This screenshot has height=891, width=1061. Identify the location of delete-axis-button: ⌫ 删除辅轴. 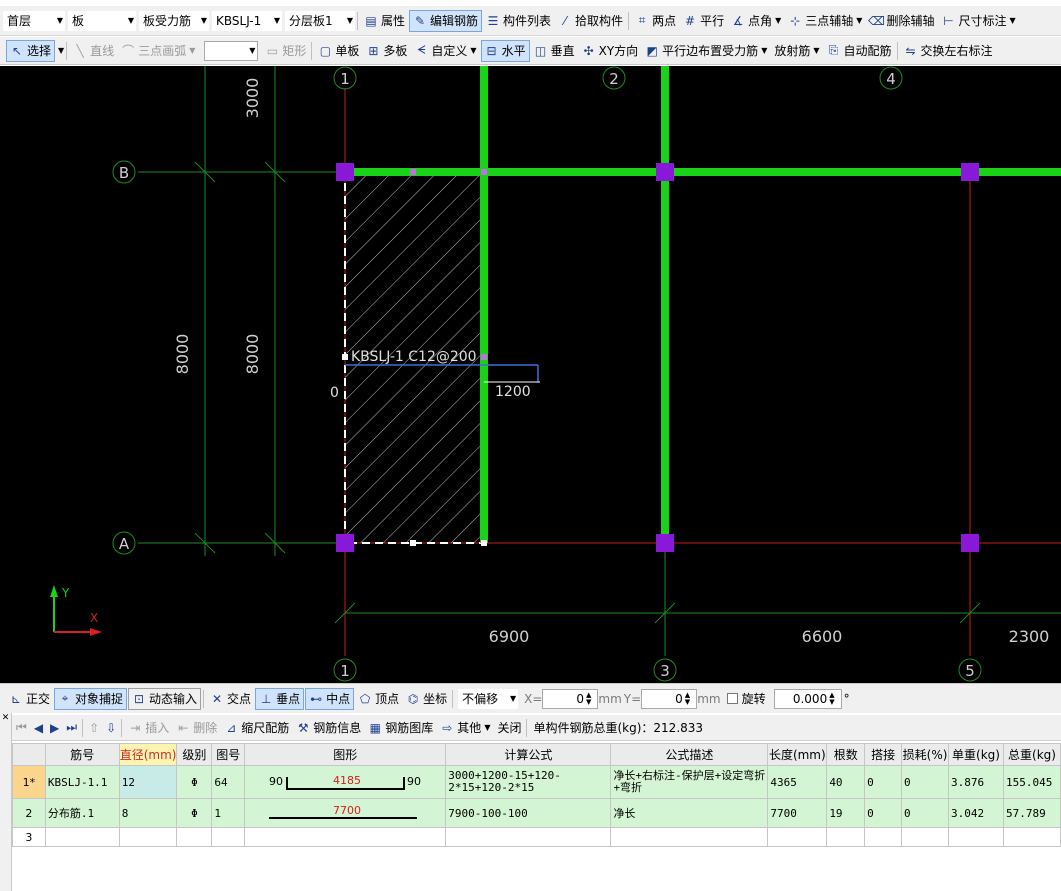
(901, 21).